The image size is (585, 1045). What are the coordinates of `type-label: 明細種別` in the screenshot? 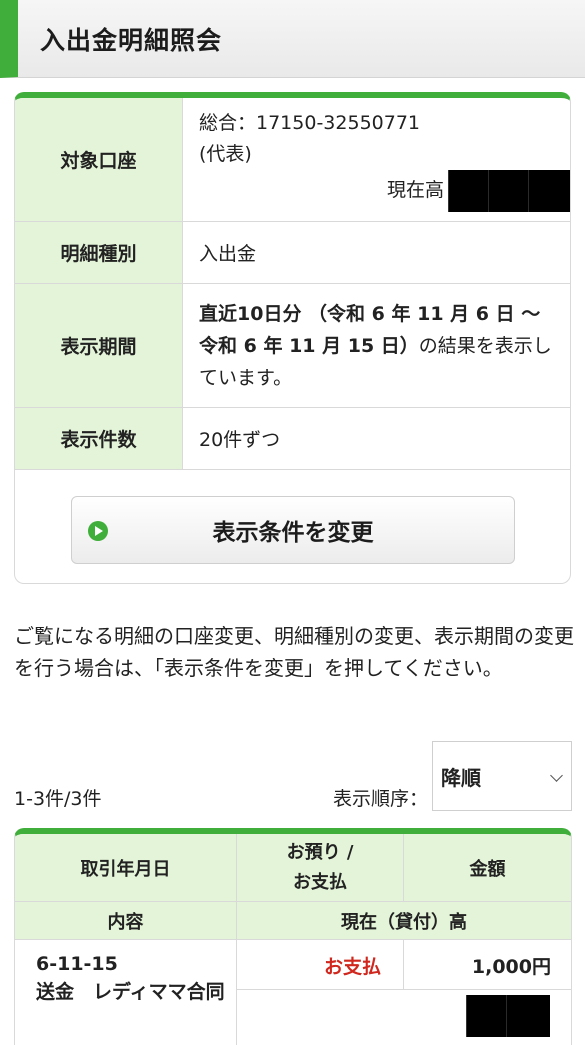 It's located at (99, 252).